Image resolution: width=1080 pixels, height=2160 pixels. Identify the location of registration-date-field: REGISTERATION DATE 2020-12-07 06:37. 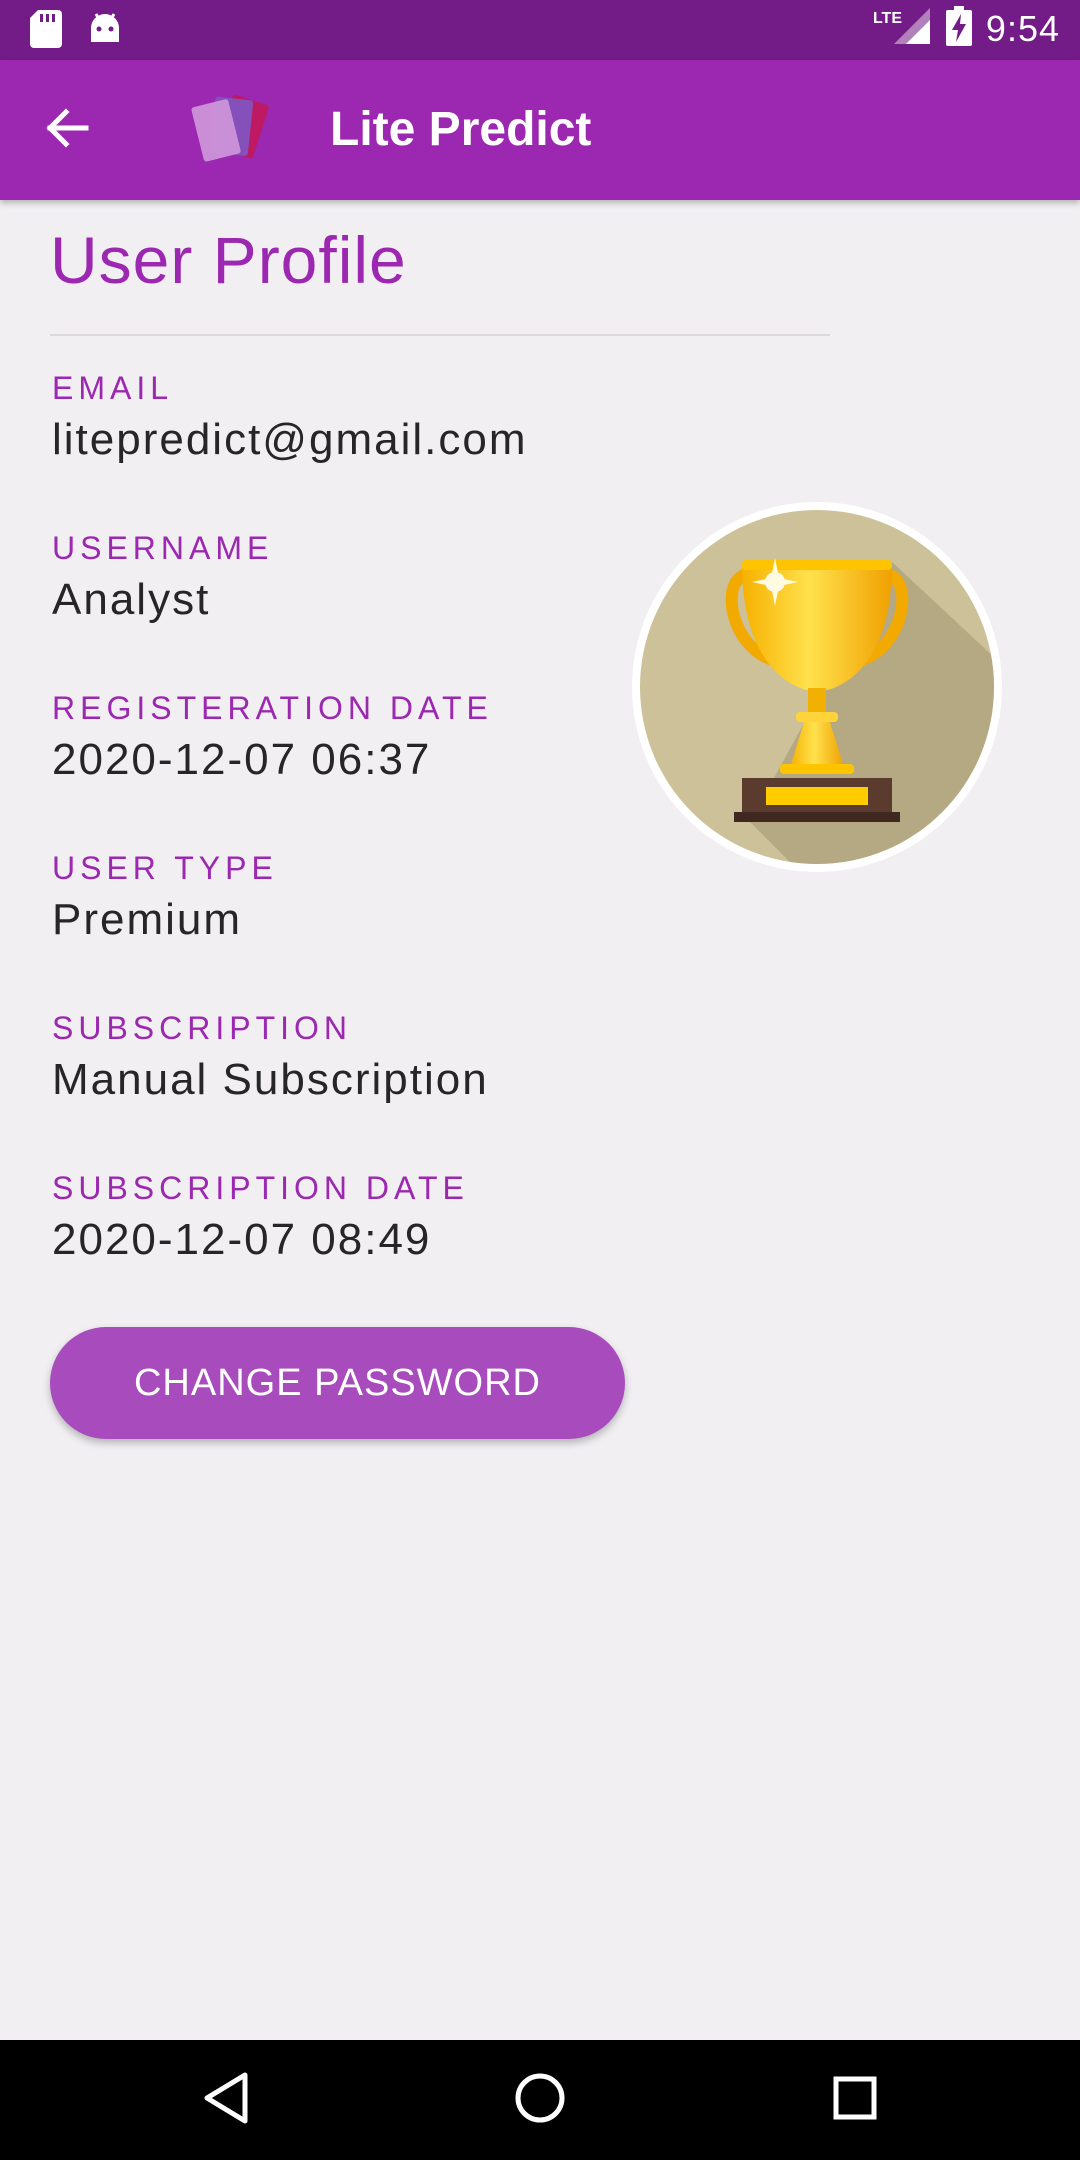
(272, 738).